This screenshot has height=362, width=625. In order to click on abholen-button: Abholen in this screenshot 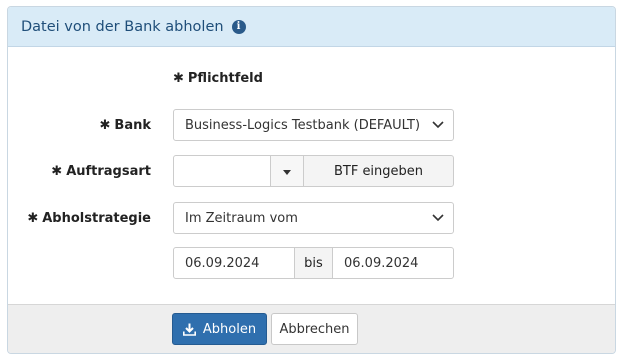, I will do `click(219, 329)`.